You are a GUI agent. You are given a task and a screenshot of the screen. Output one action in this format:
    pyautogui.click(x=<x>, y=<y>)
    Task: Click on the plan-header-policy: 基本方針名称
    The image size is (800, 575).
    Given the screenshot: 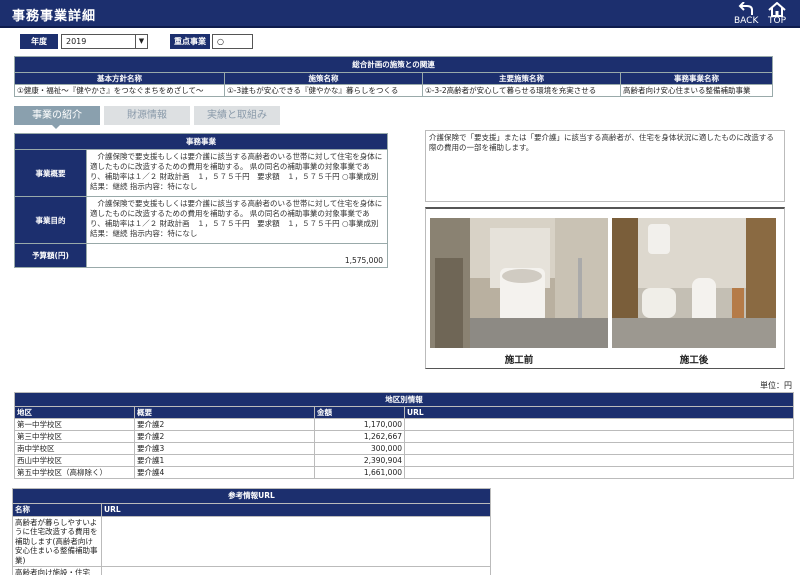 What is the action you would take?
    pyautogui.click(x=119, y=78)
    